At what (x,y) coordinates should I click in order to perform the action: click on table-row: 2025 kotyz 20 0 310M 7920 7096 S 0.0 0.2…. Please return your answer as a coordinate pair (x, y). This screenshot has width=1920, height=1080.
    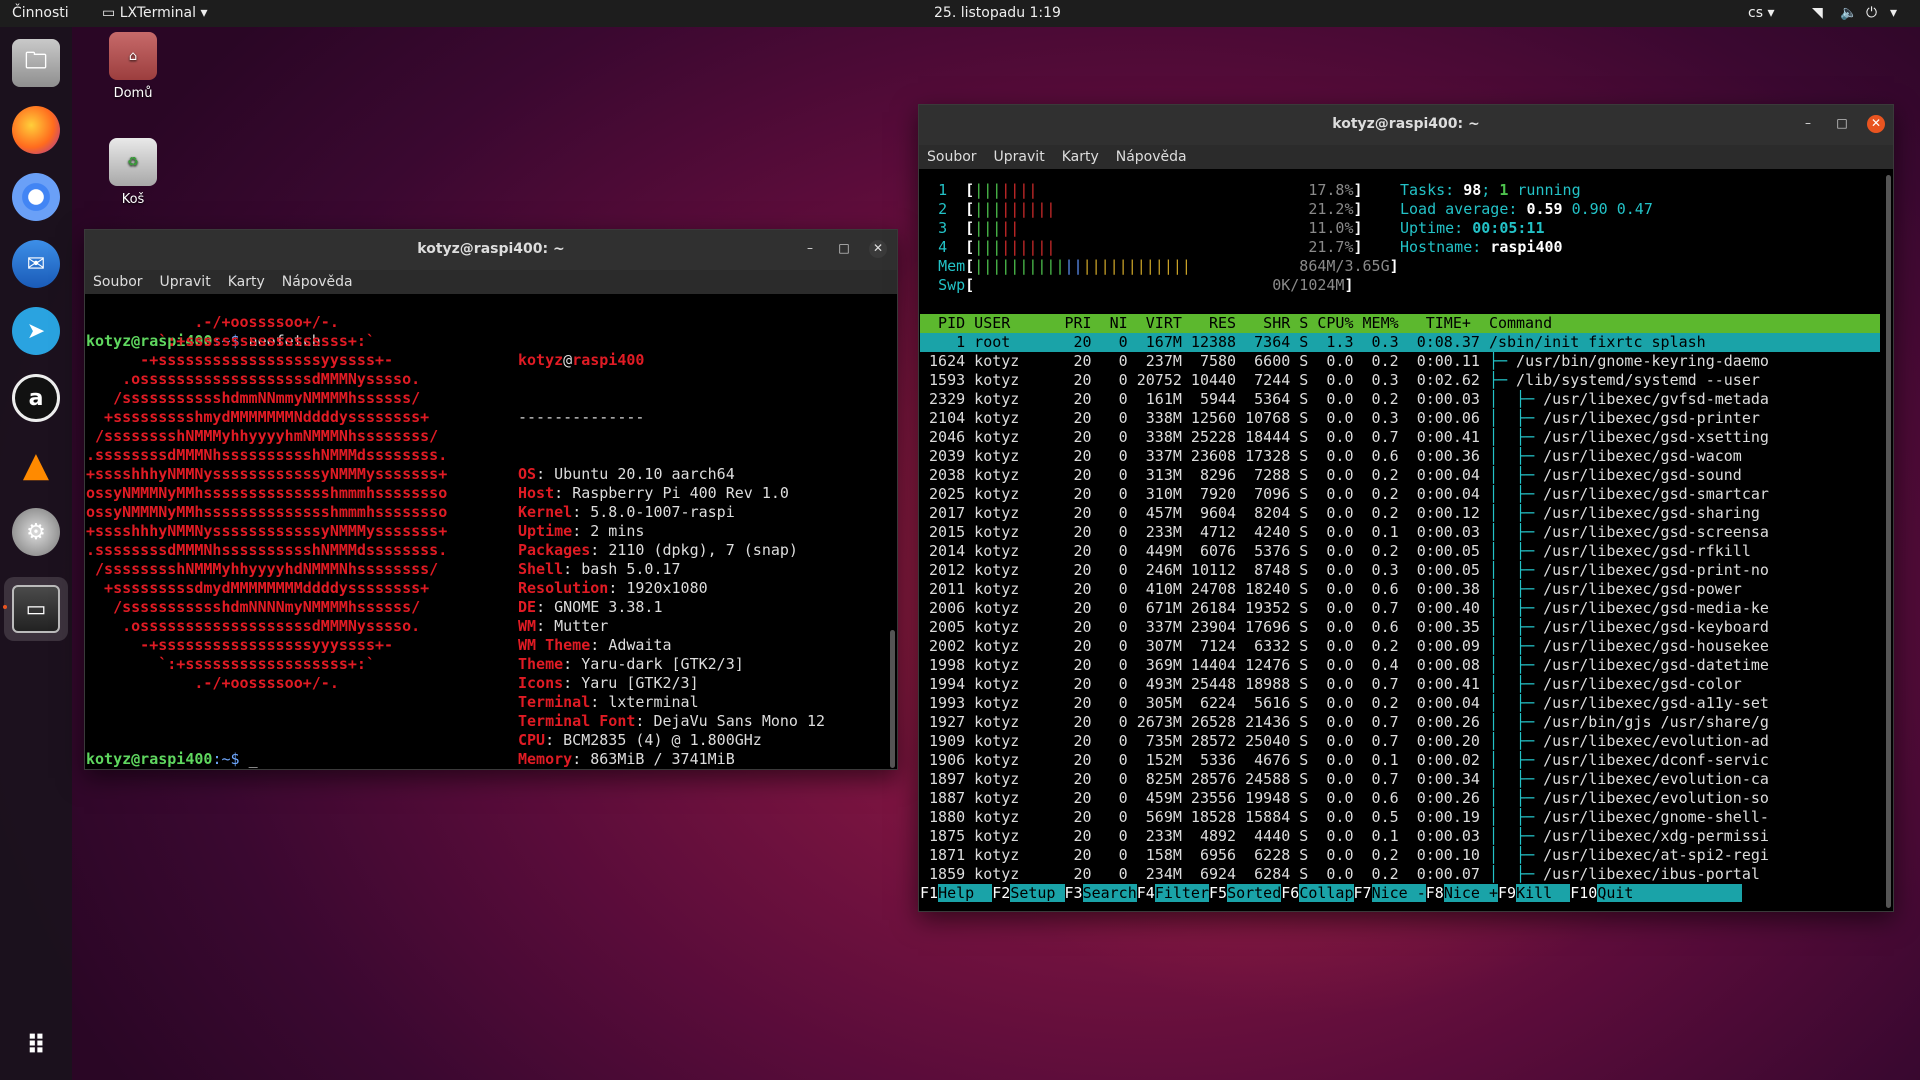
    Looking at the image, I should click on (1400, 494).